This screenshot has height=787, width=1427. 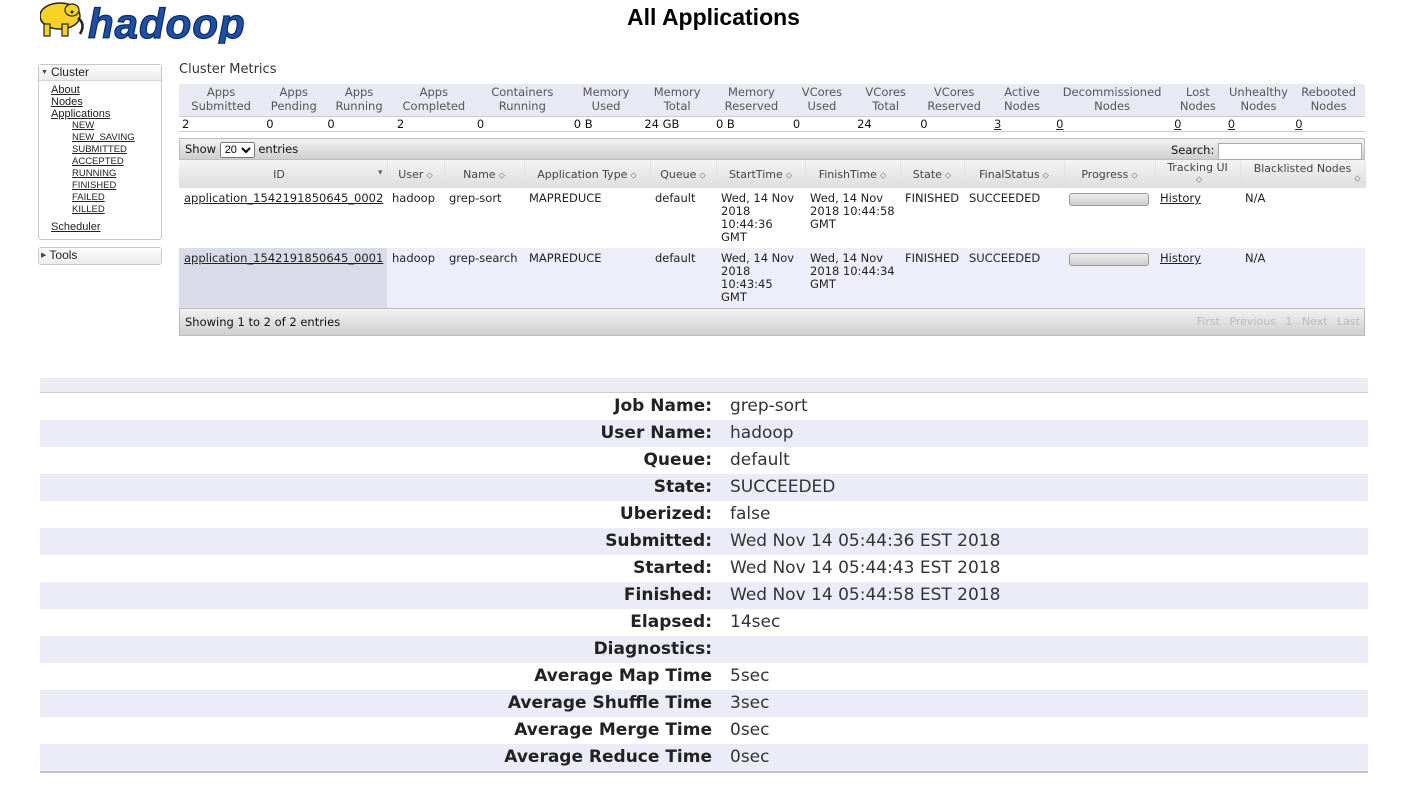 I want to click on col-header-application-type: Application Type ⬦, so click(x=587, y=174).